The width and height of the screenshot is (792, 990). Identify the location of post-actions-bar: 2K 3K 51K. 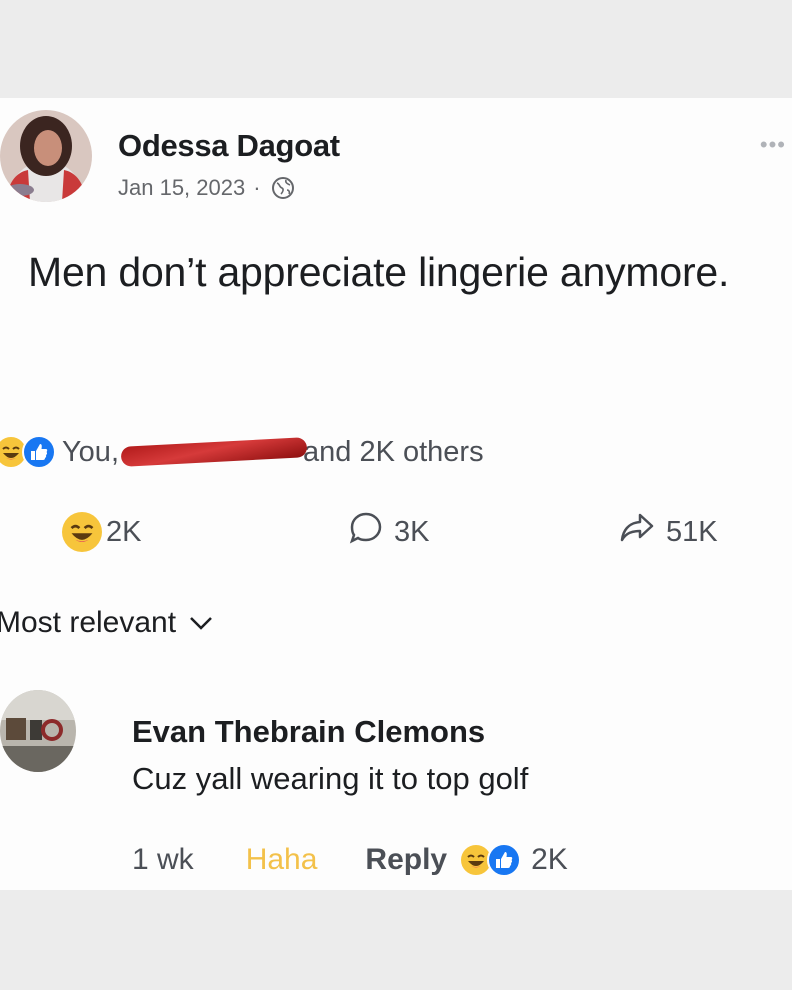
(396, 532).